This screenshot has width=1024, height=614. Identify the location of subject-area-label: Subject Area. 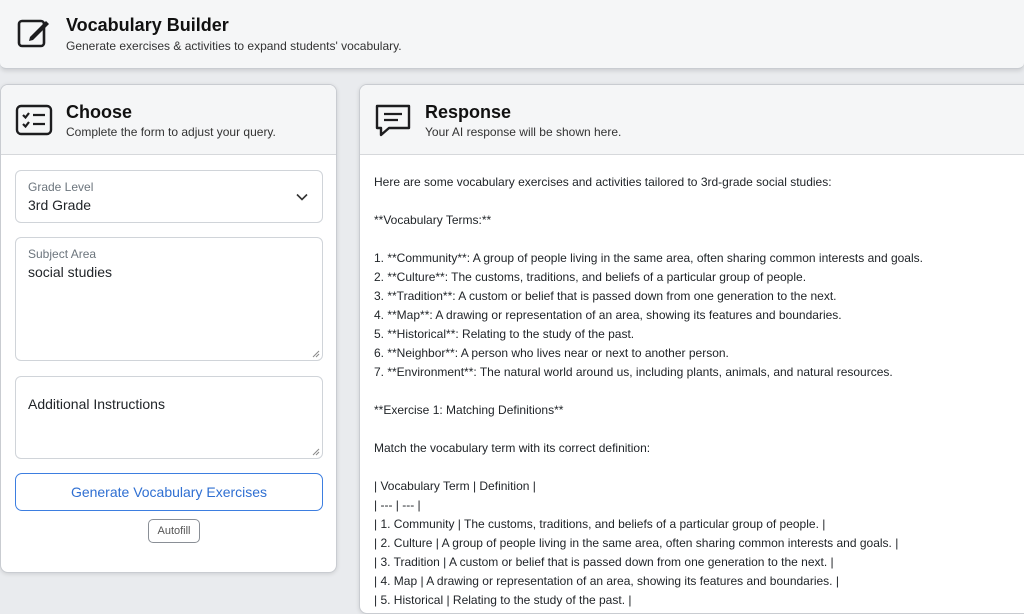
(62, 254).